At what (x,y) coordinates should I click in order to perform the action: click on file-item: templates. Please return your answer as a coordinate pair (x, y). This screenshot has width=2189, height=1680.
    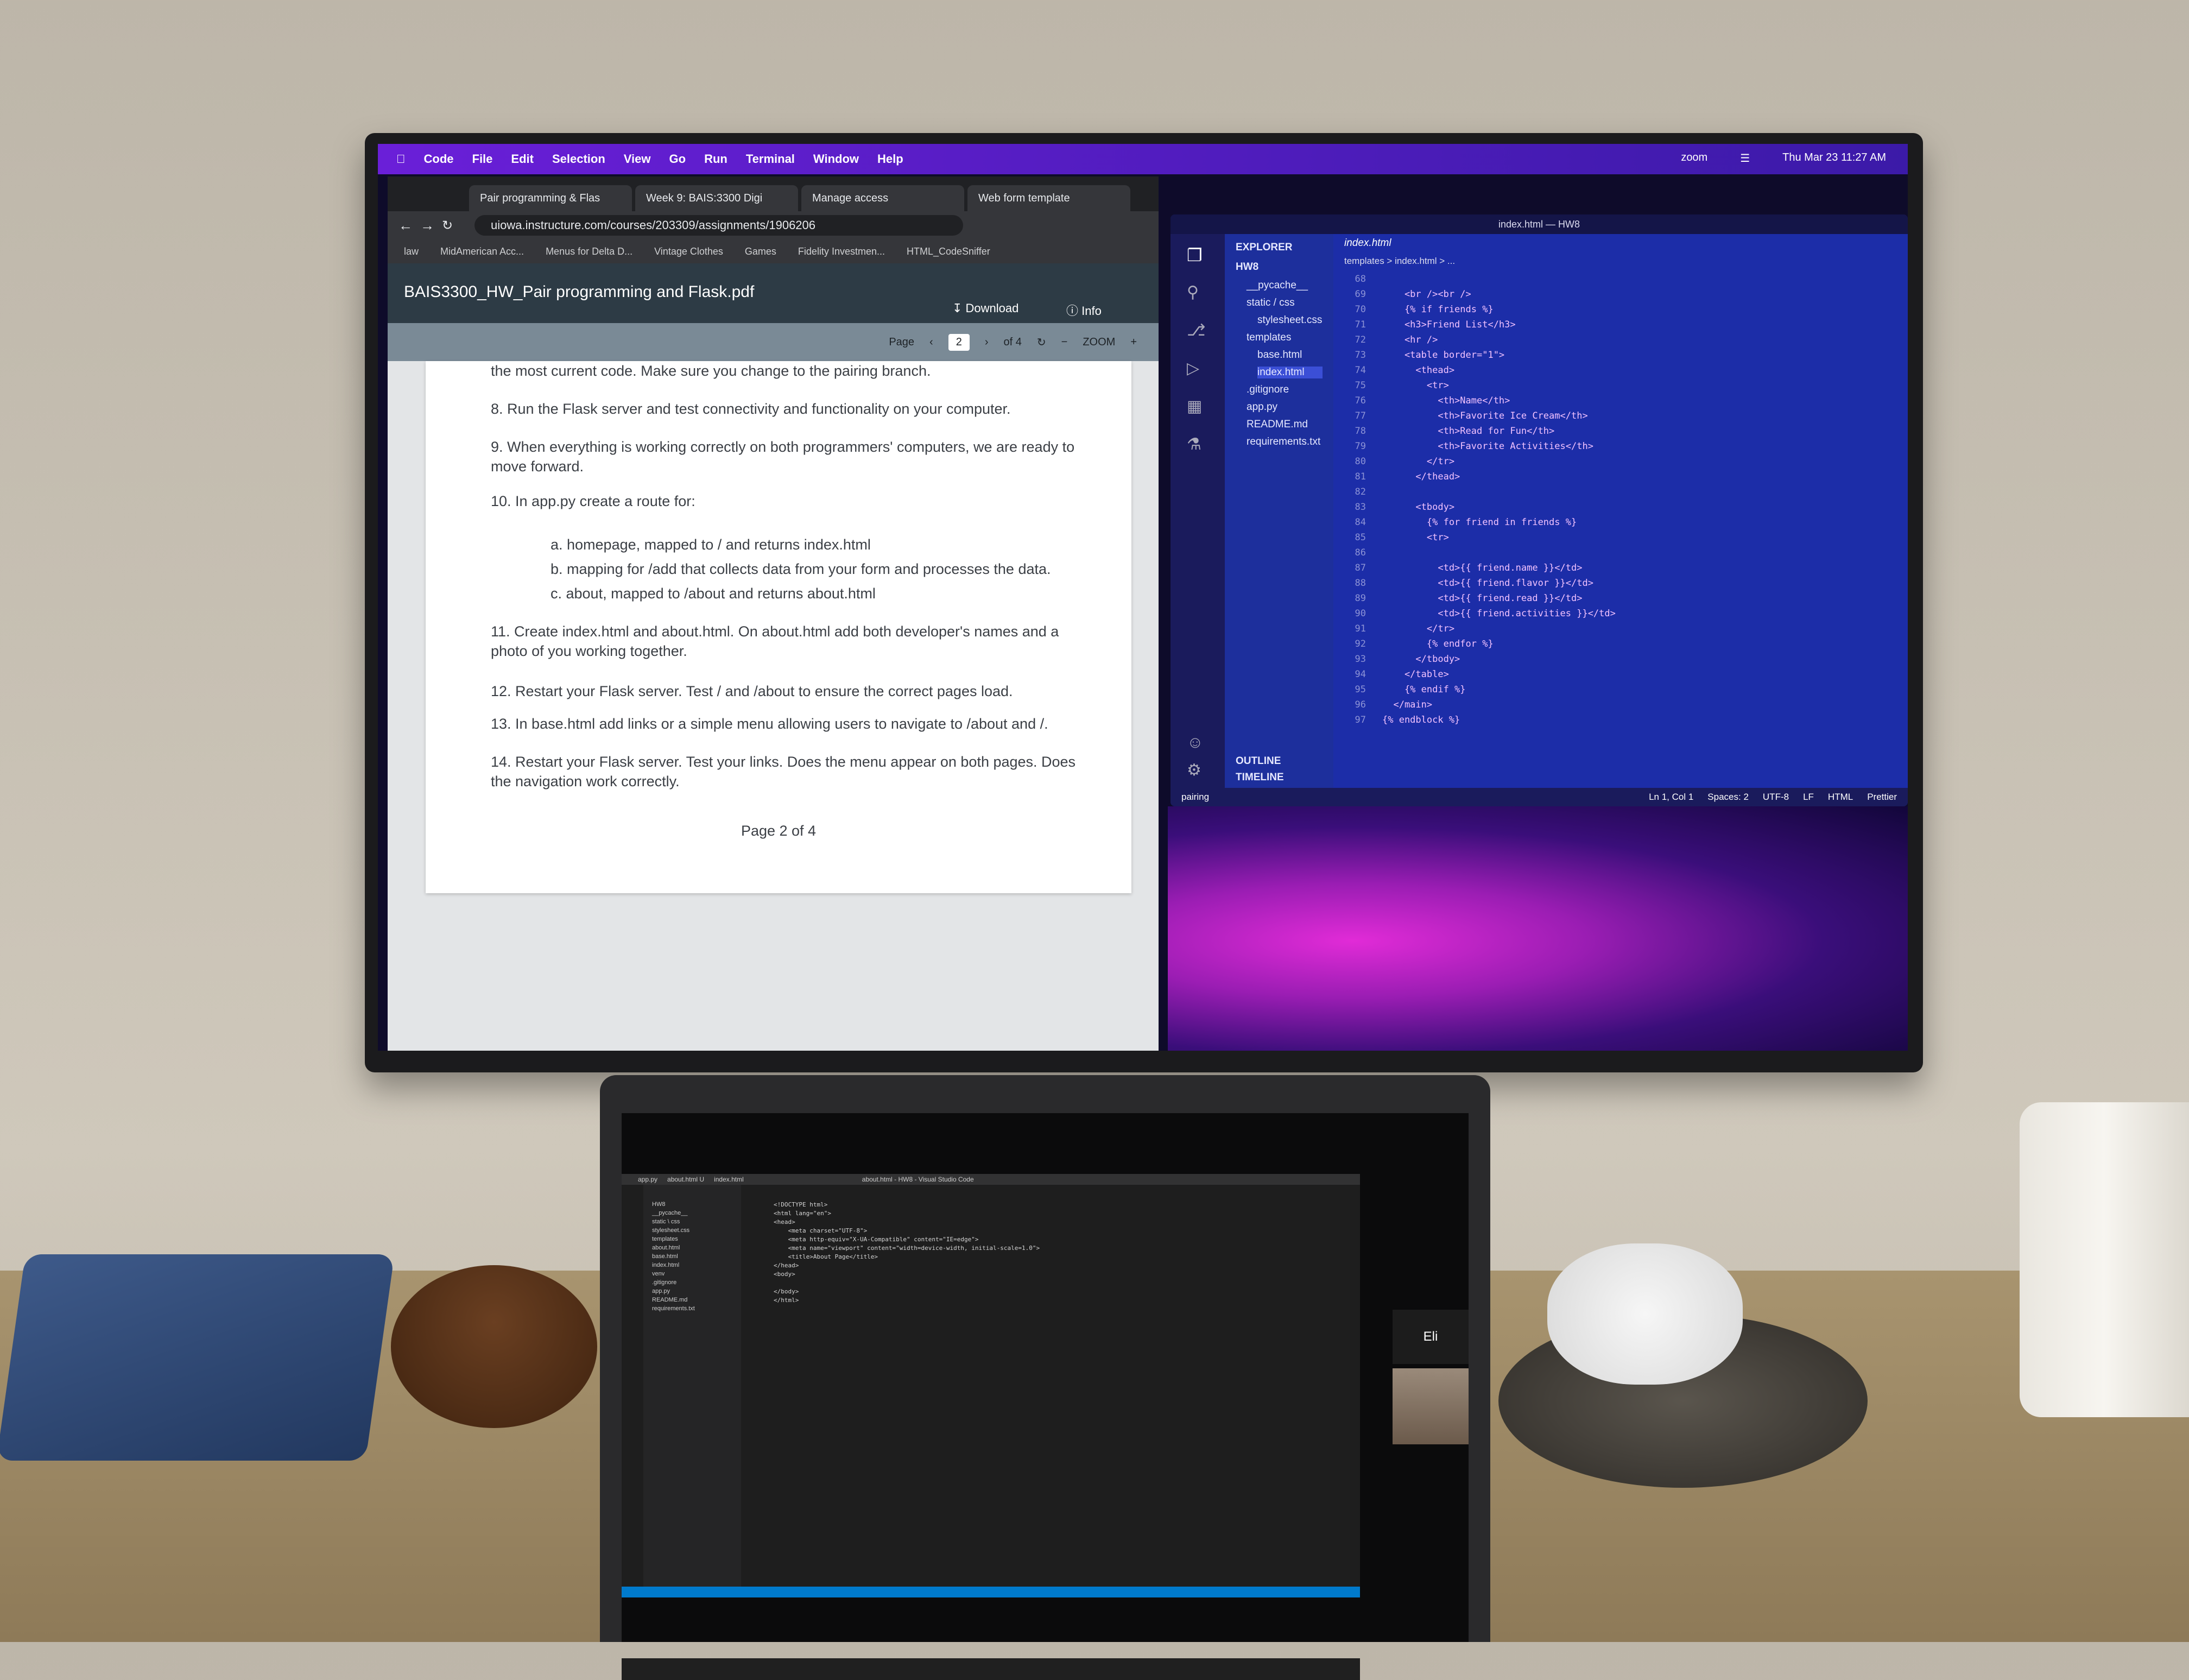
    Looking at the image, I should click on (1269, 338).